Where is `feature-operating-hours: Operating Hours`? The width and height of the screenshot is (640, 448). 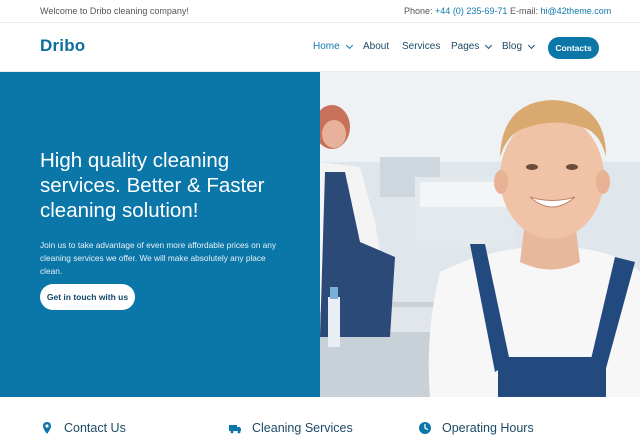
feature-operating-hours: Operating Hours is located at coordinates (476, 428).